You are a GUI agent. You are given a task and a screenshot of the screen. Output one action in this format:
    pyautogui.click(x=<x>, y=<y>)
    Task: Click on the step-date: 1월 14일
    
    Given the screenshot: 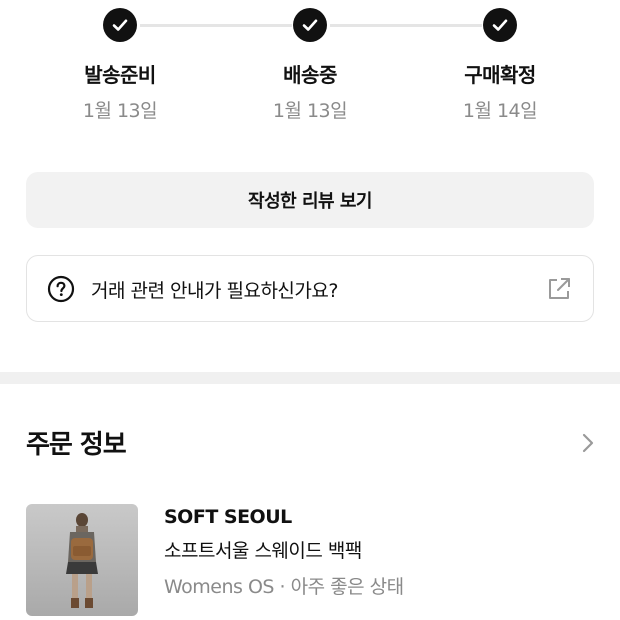 What is the action you would take?
    pyautogui.click(x=500, y=111)
    